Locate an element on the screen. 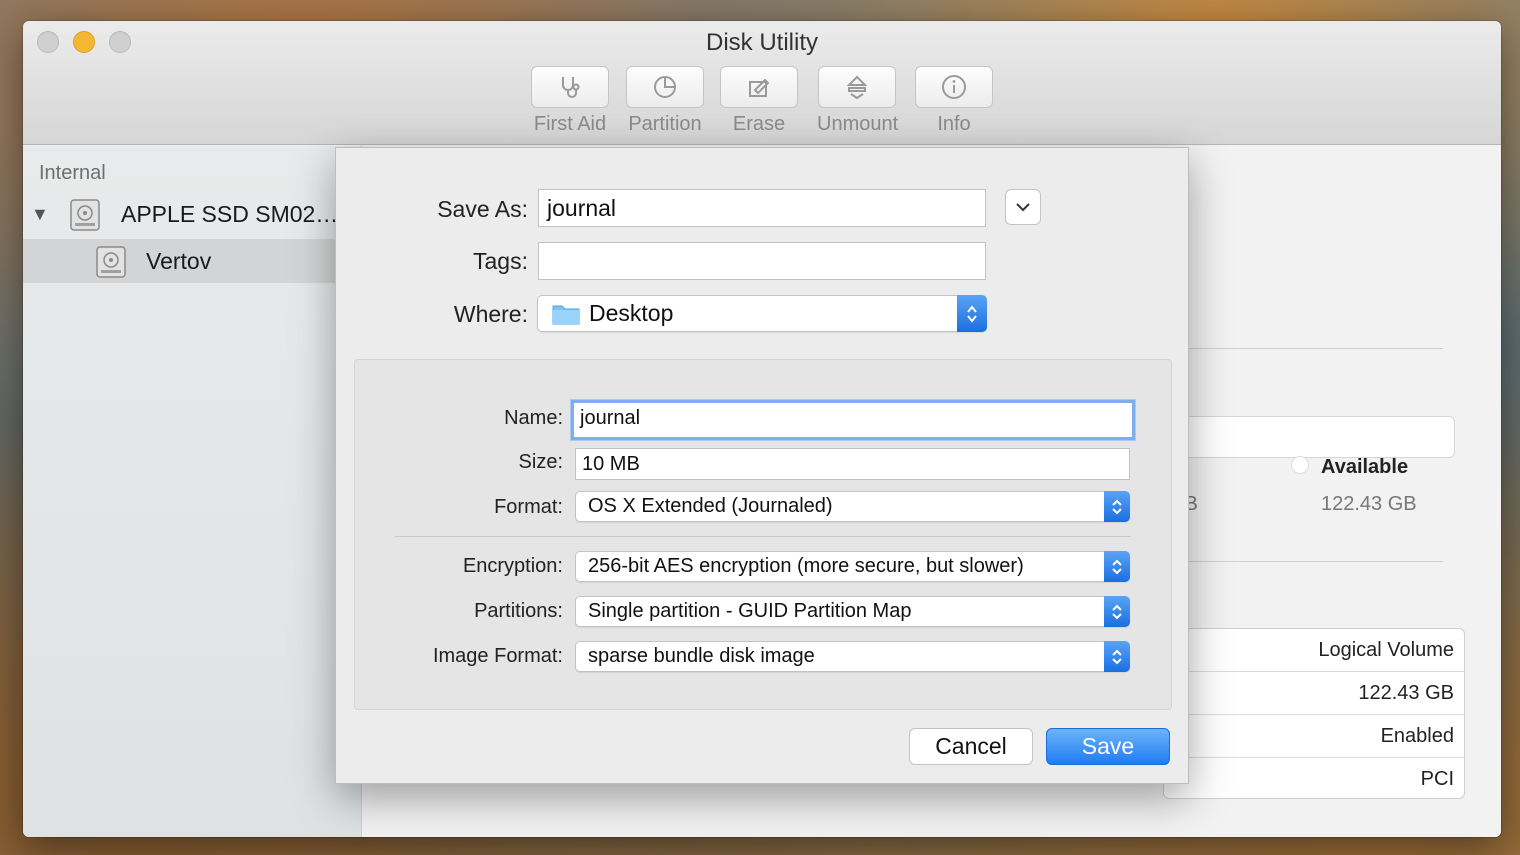  name-label: Name: is located at coordinates (533, 418).